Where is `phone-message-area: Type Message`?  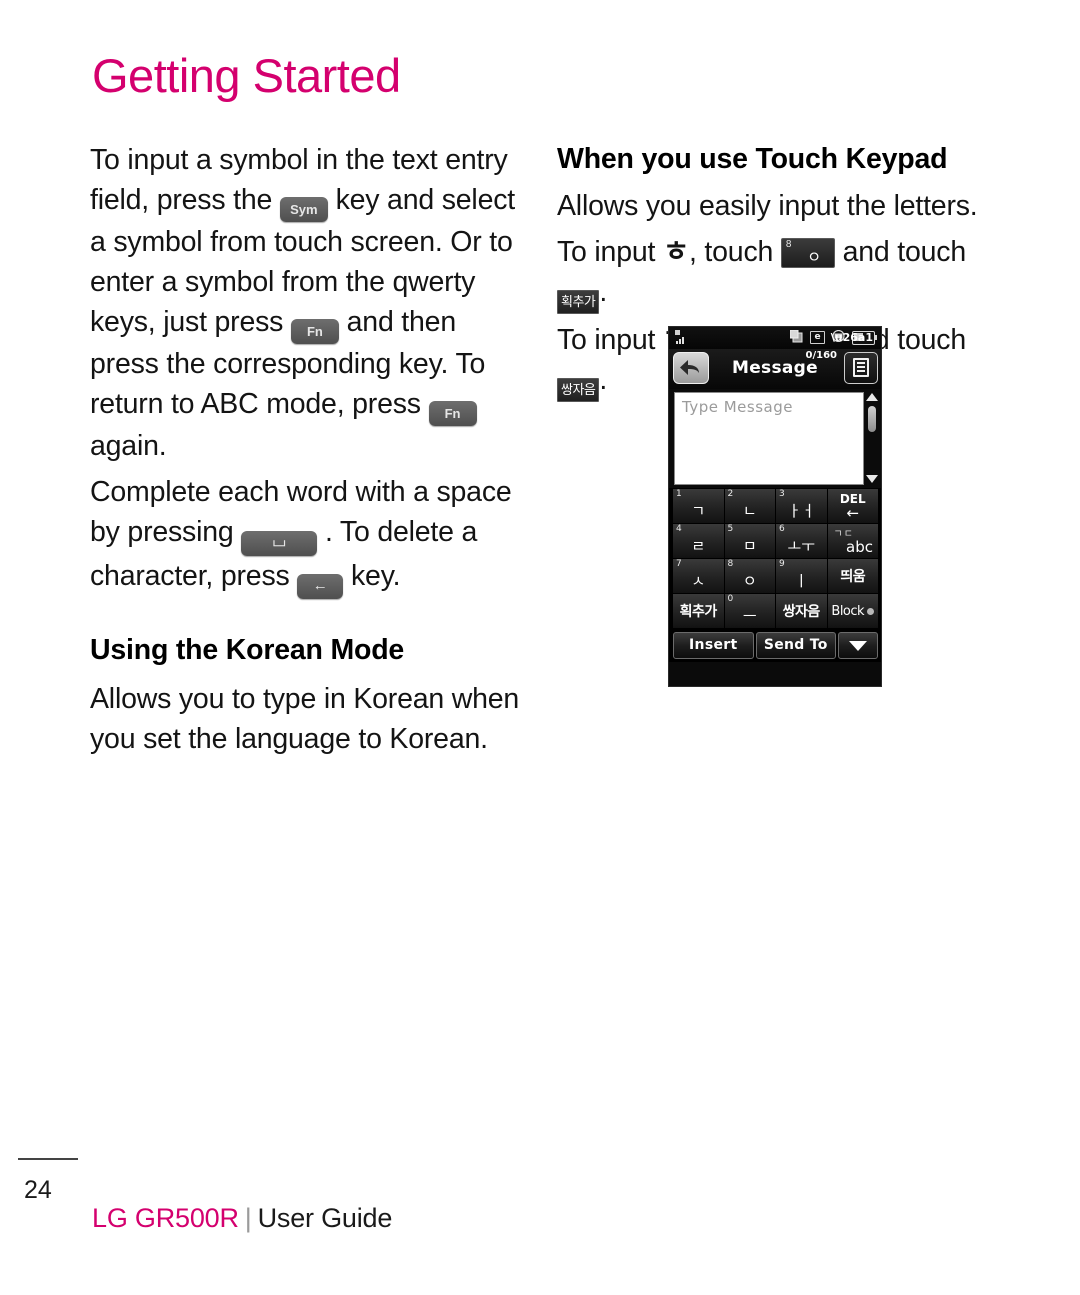
phone-message-area: Type Message is located at coordinates (775, 438).